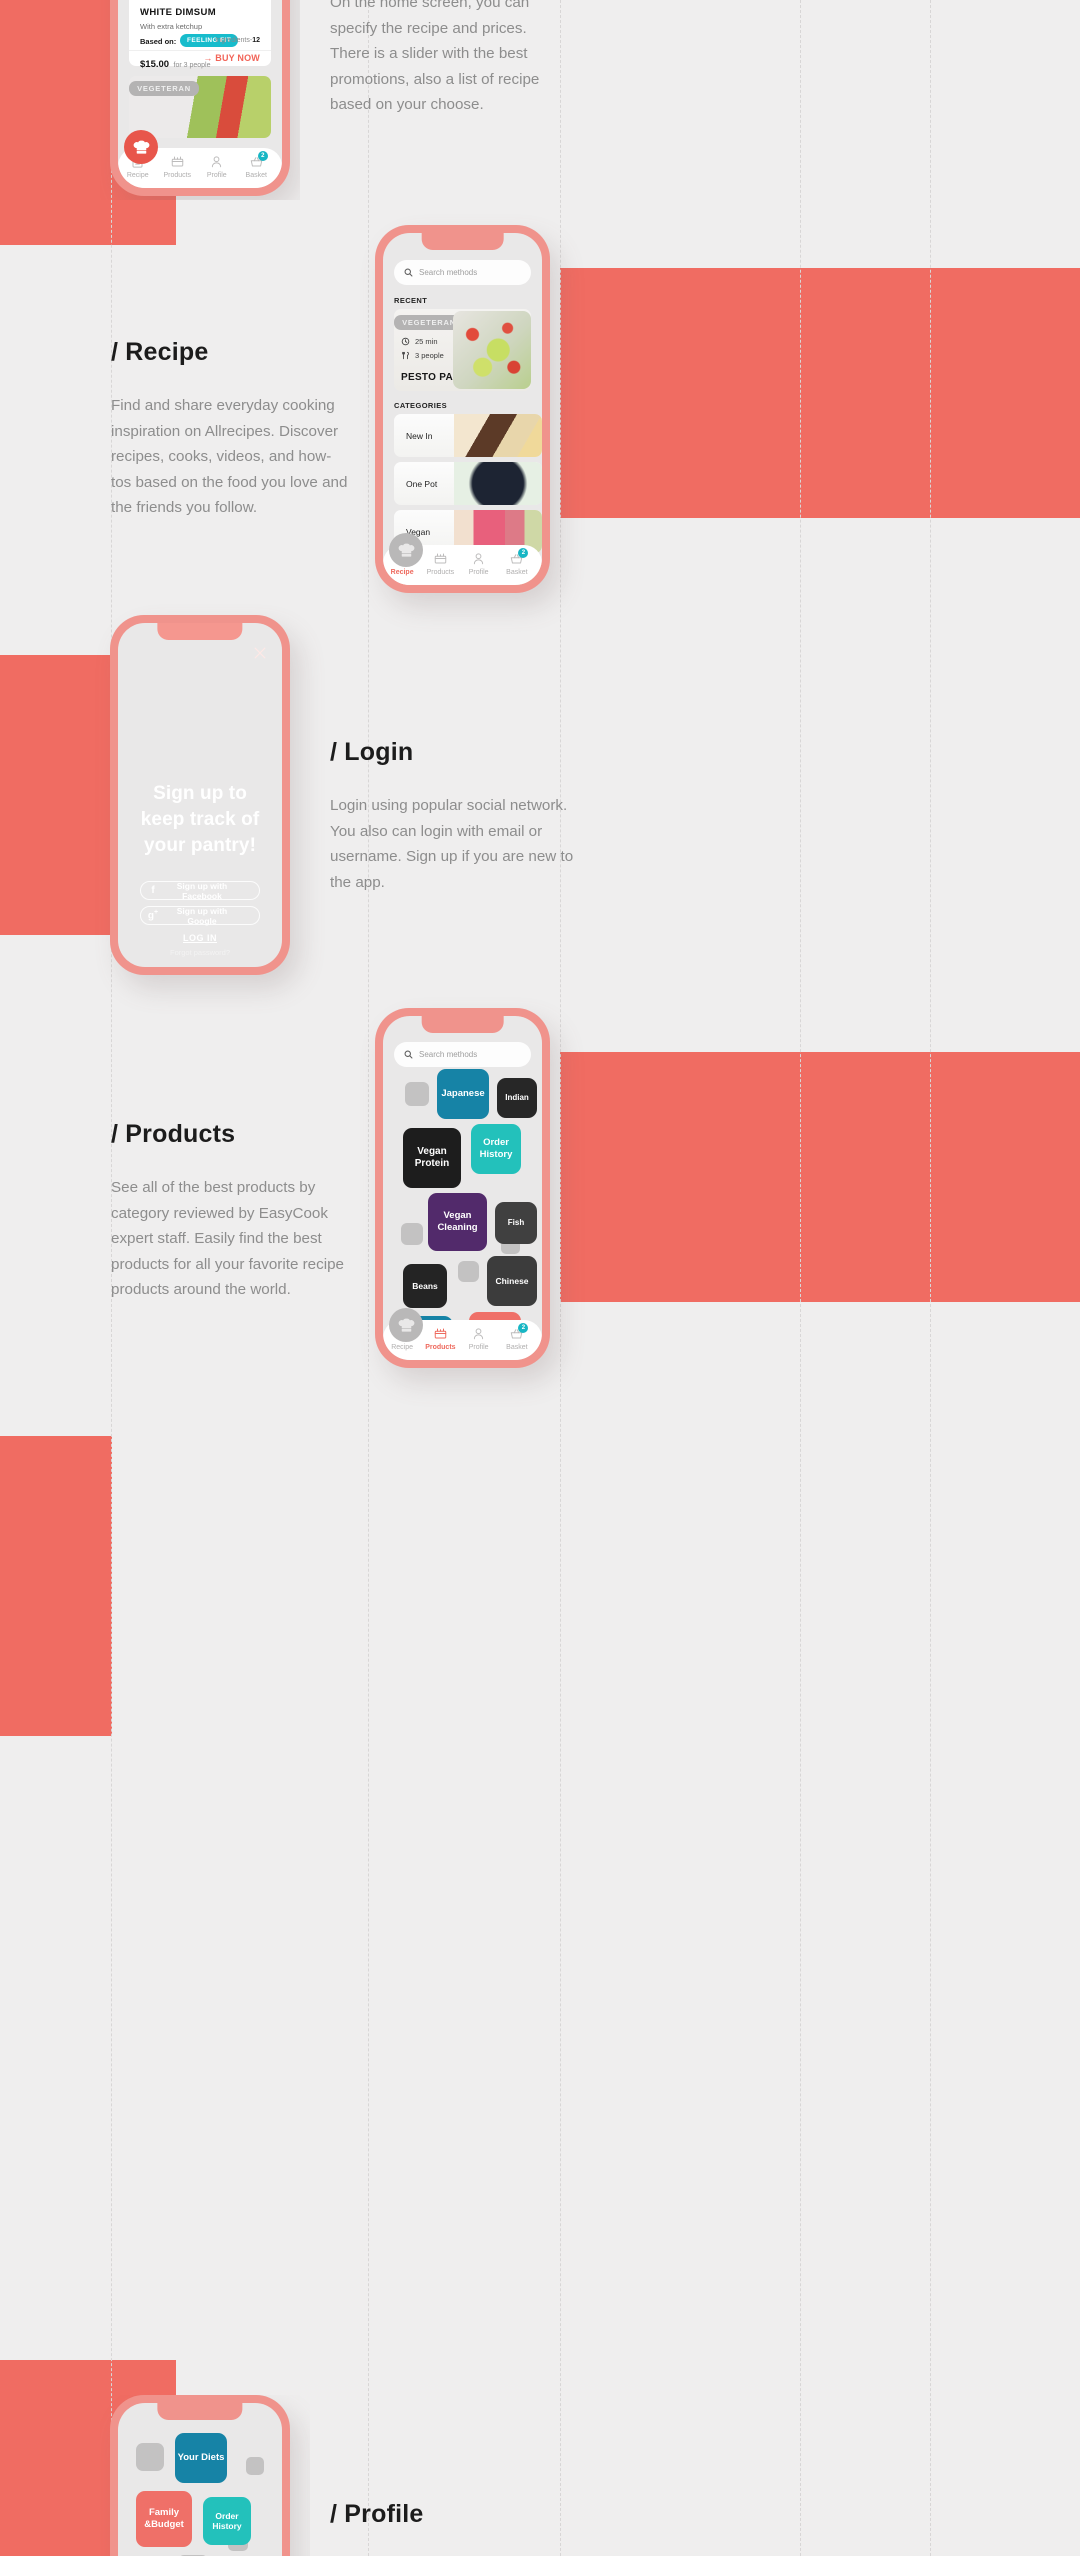 Image resolution: width=1080 pixels, height=2556 pixels. I want to click on search-icon, so click(408, 272).